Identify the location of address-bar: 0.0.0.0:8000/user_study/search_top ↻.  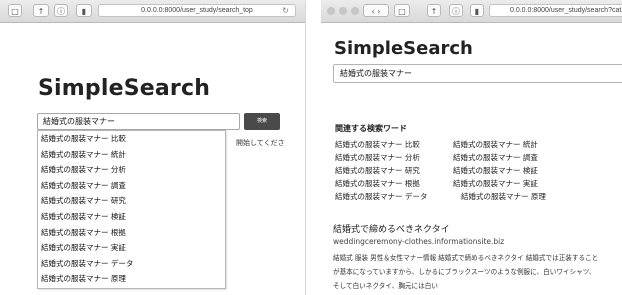
(197, 10).